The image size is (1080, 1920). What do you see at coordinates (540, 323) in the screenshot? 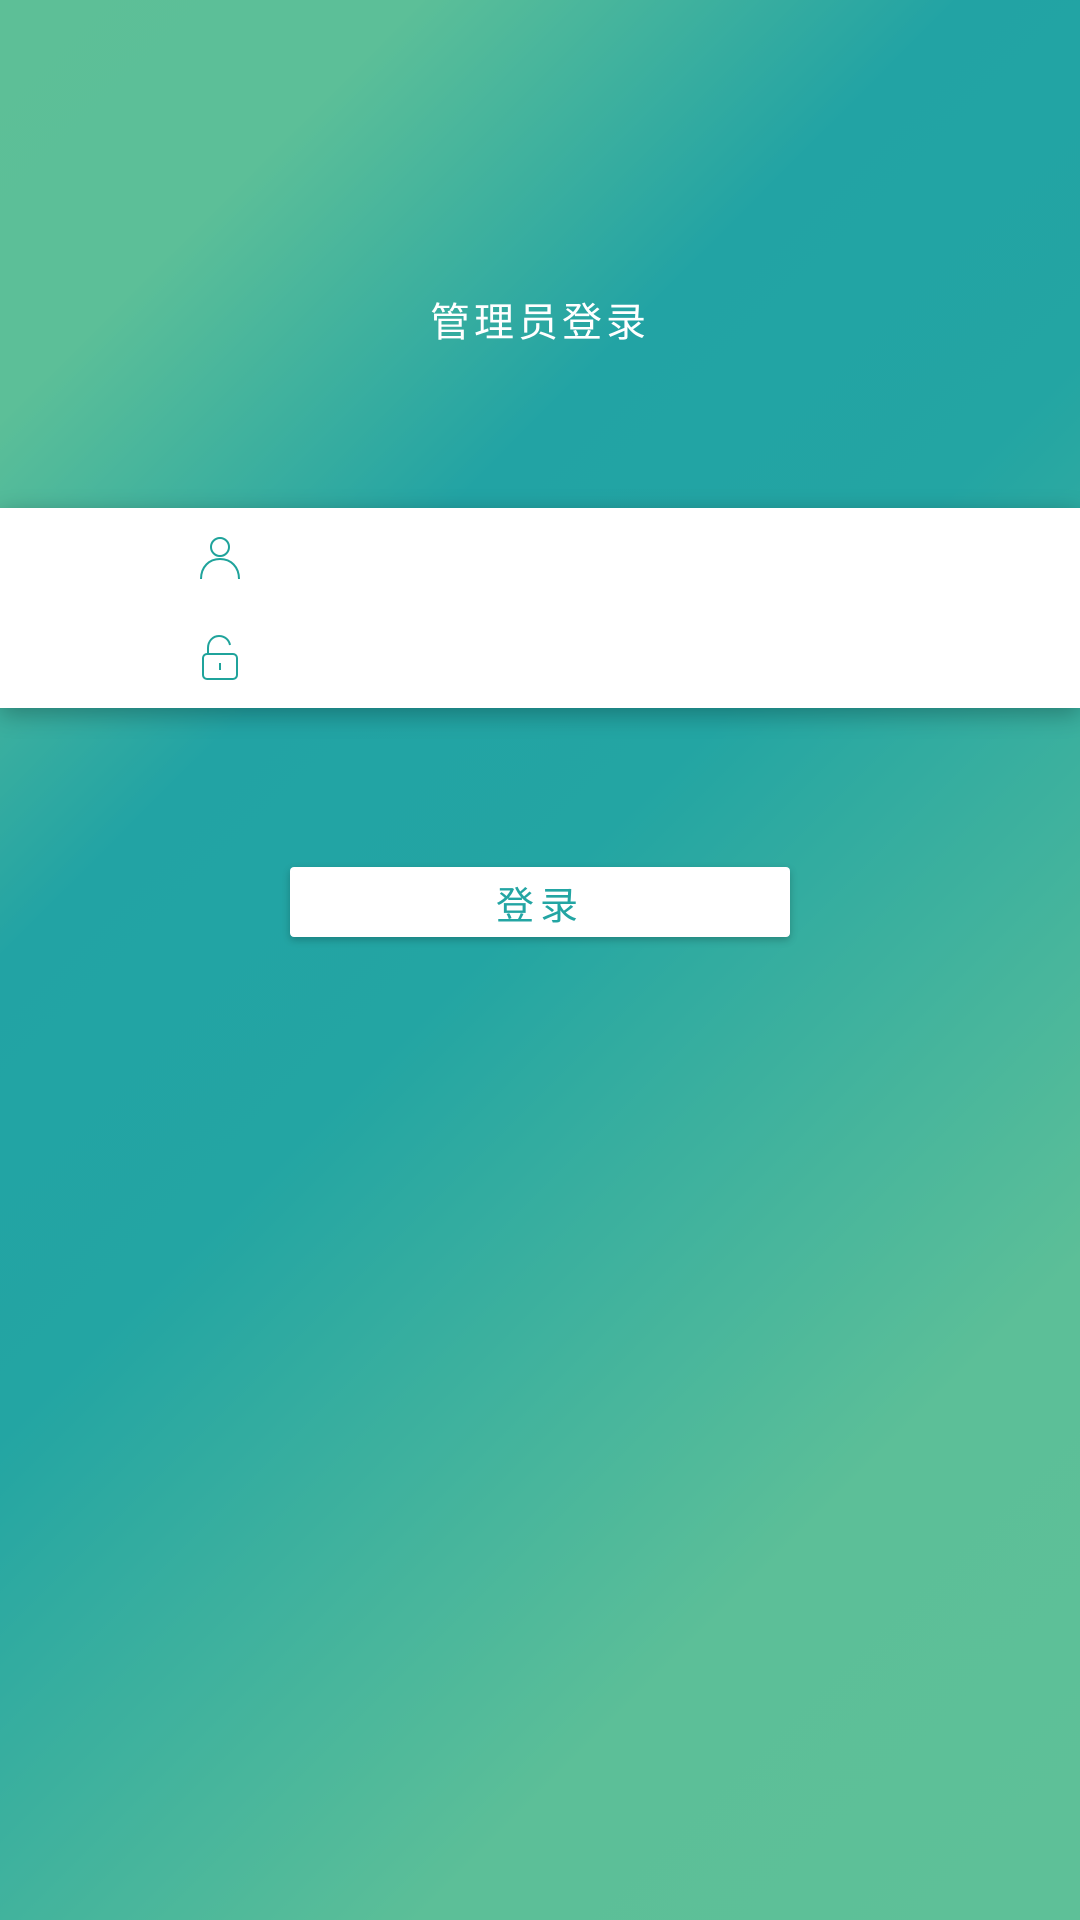
I see `page-title: 管理员登录` at bounding box center [540, 323].